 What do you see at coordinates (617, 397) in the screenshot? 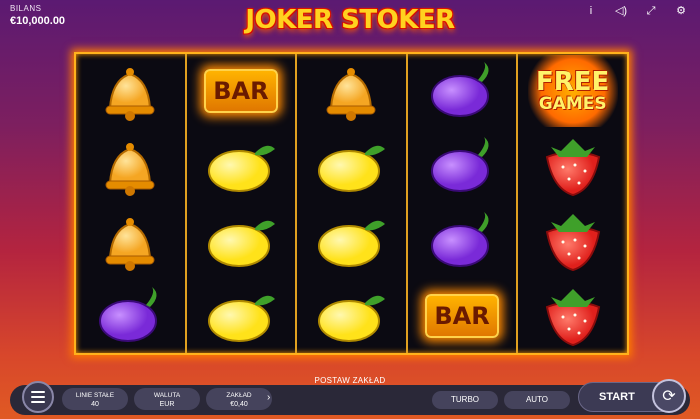
I see `start-label: START` at bounding box center [617, 397].